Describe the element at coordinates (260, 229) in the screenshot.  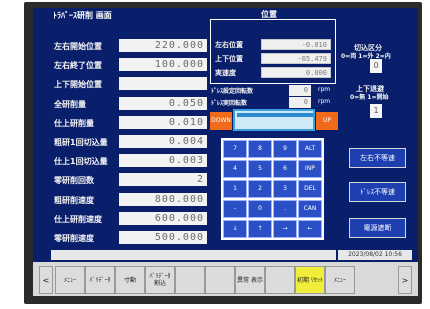
I see `keypad-key: ↑` at that location.